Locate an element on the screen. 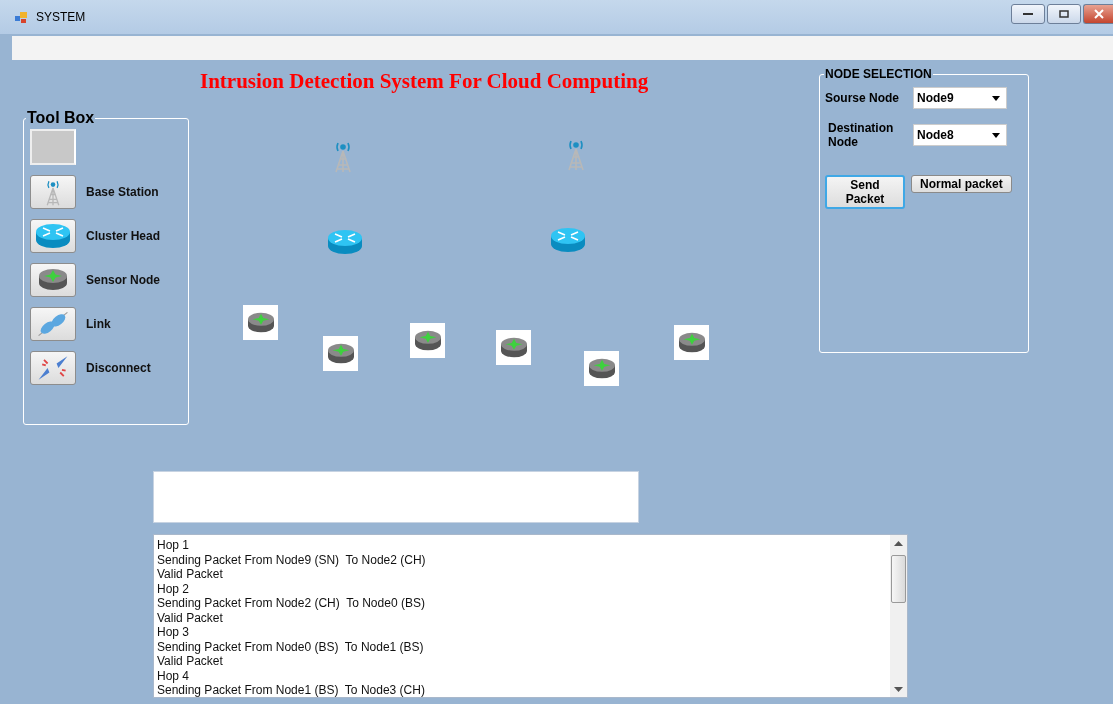  tool-label: Base Station is located at coordinates (122, 192).